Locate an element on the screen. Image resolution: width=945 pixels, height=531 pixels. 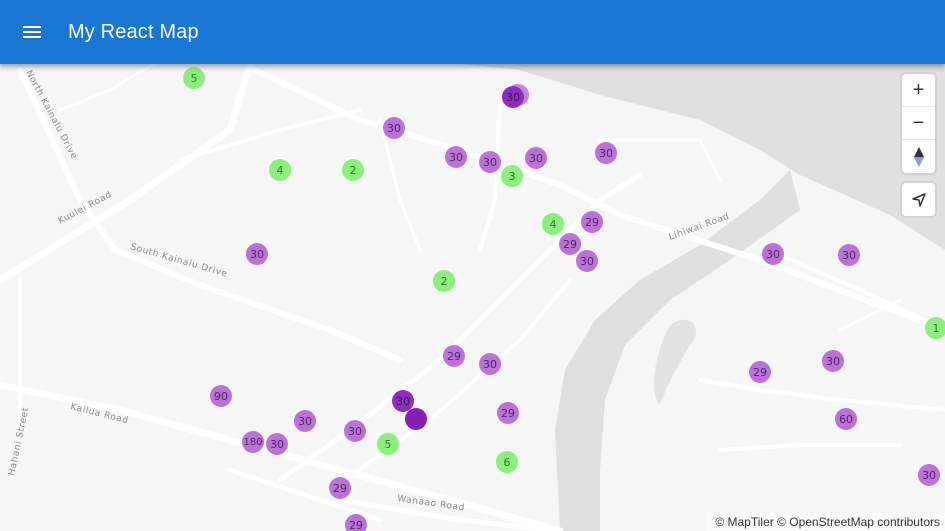
zoom-out-button: − is located at coordinates (918, 123).